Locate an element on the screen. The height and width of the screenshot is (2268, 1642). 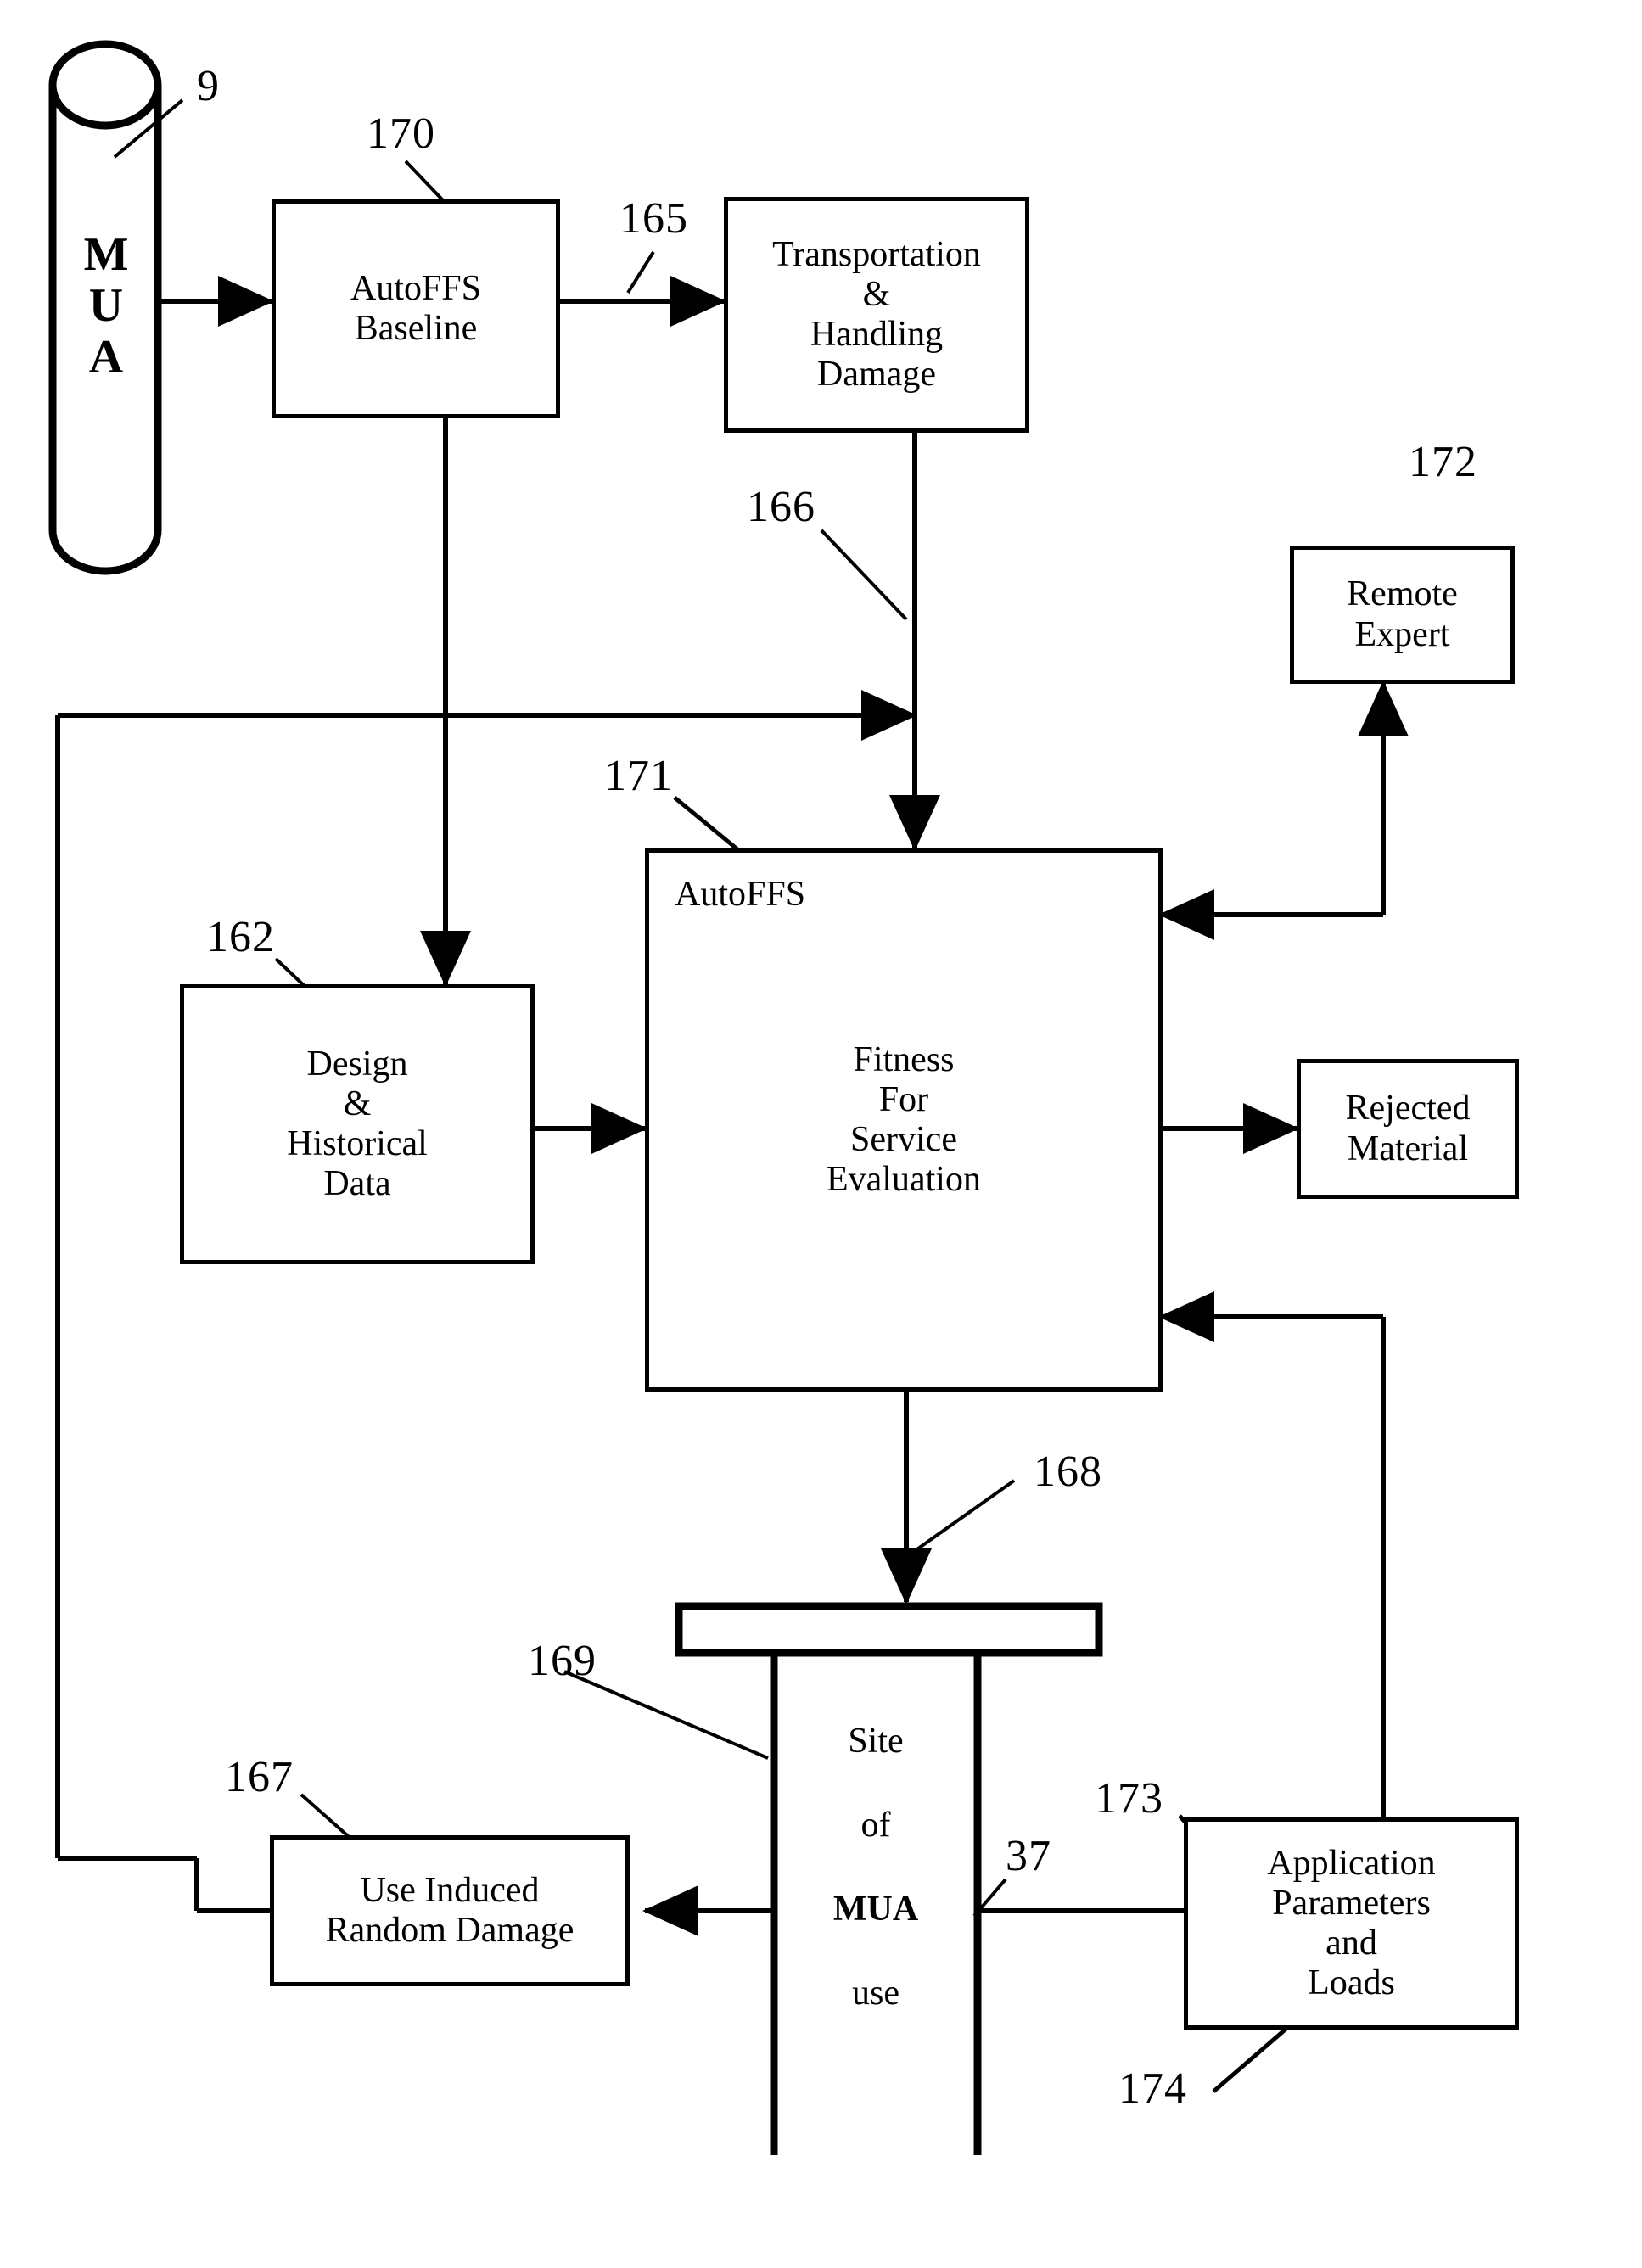
ref-numeral-165: 165 is located at coordinates (653, 219).